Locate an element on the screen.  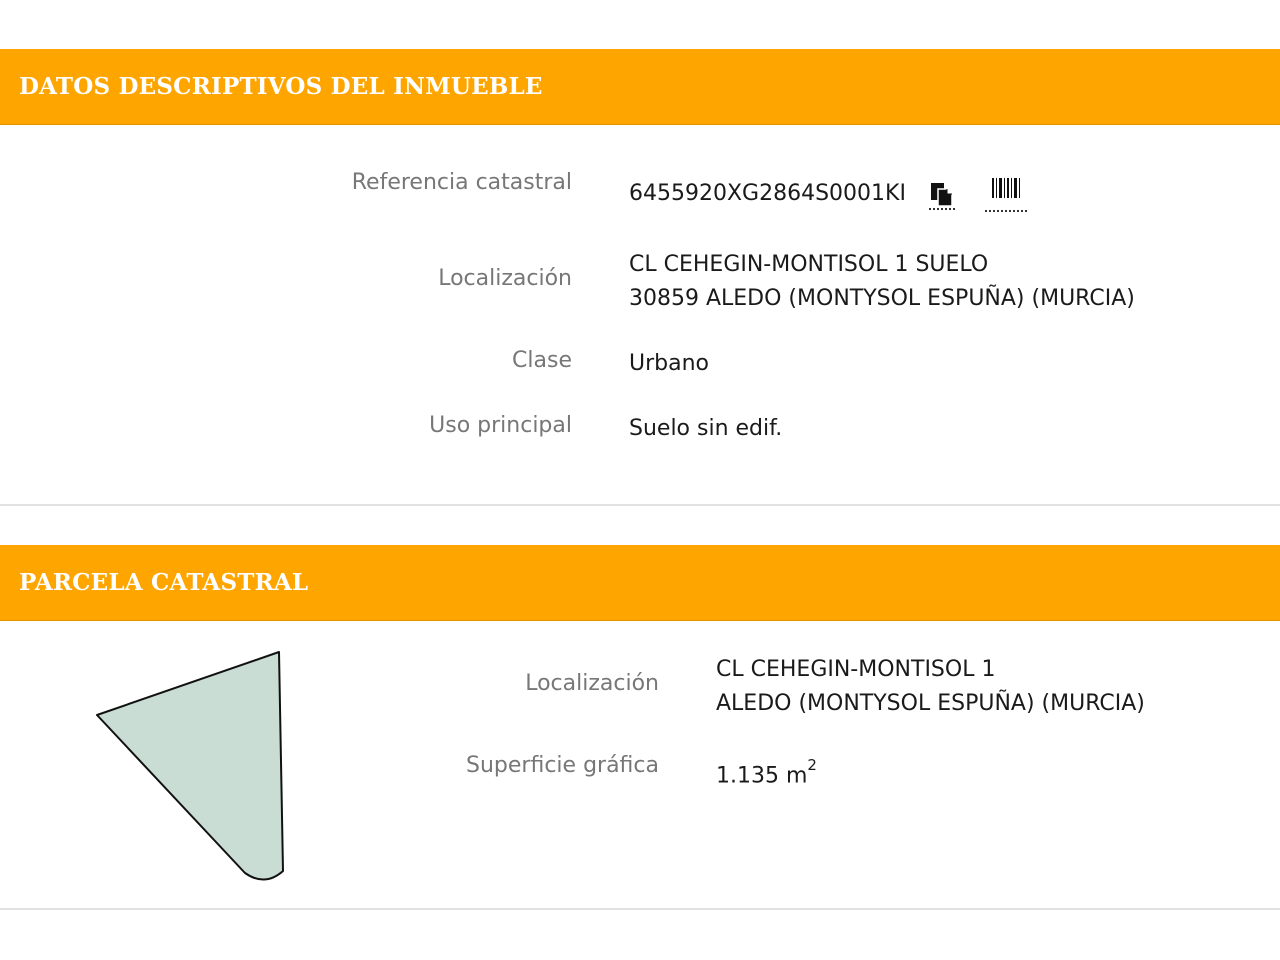
copy-icon is located at coordinates (942, 195).